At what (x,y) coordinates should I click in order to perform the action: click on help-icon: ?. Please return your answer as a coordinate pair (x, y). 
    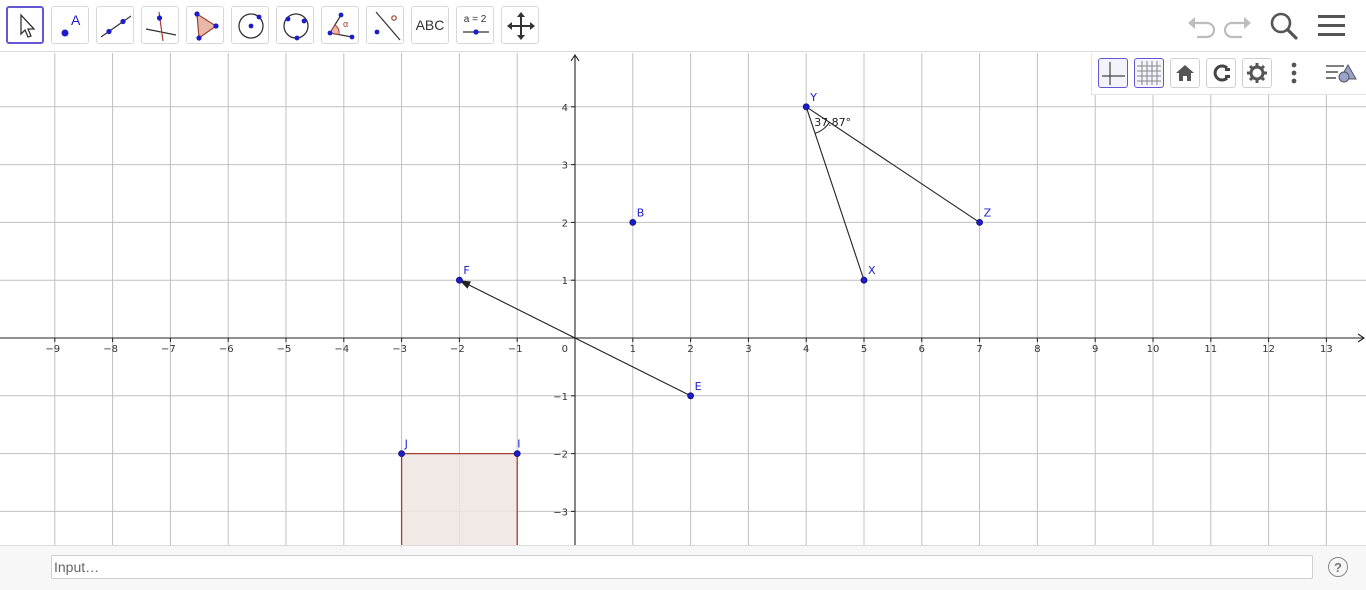
    Looking at the image, I should click on (1338, 567).